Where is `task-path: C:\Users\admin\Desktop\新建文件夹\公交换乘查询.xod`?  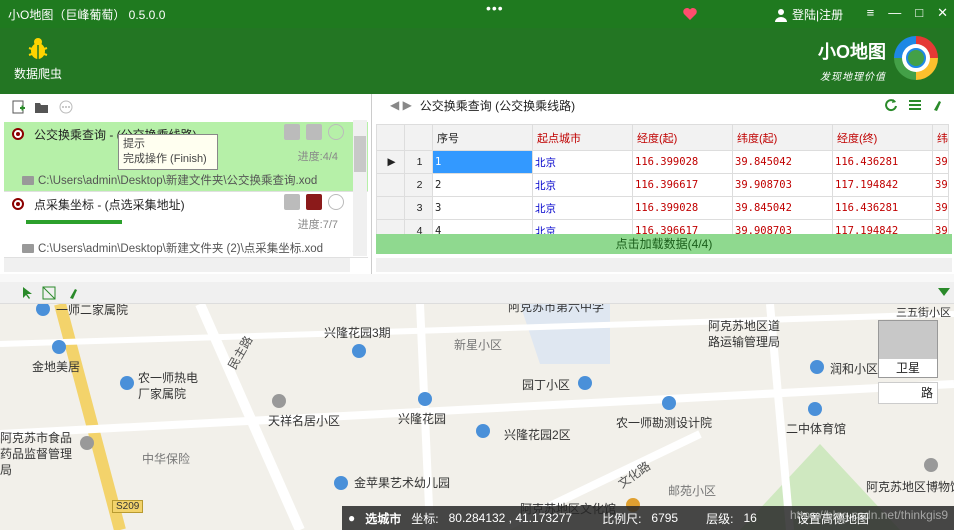 task-path: C:\Users\admin\Desktop\新建文件夹\公交换乘查询.xod is located at coordinates (178, 181).